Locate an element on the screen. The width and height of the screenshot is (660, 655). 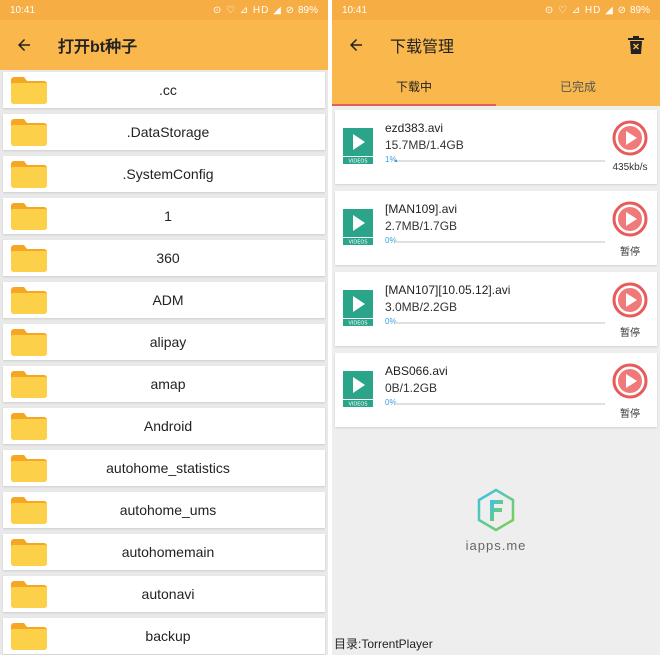
page-title: 打开bt种子 is located at coordinates (98, 47).